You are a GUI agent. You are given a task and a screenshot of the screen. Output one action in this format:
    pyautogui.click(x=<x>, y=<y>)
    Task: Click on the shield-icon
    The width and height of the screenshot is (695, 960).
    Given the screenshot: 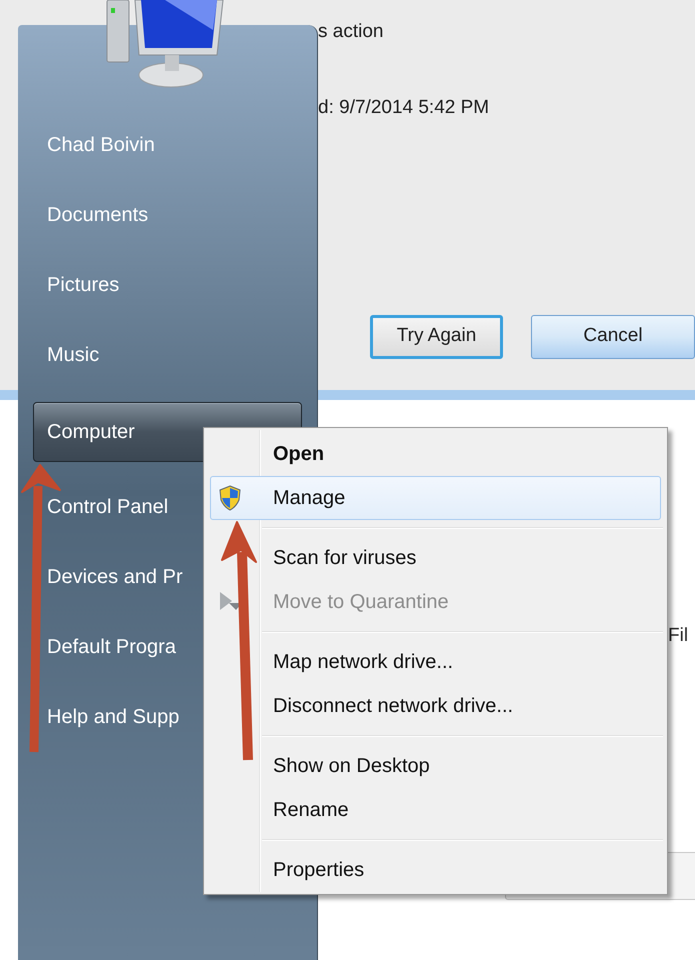 What is the action you would take?
    pyautogui.click(x=230, y=498)
    